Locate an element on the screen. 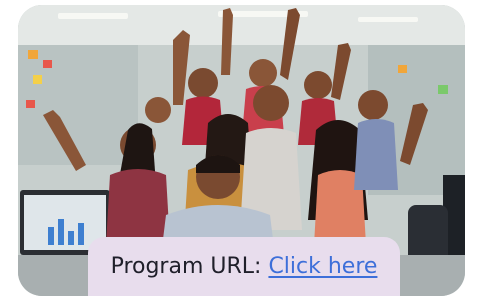  click-here-link: Click here is located at coordinates (322, 266).